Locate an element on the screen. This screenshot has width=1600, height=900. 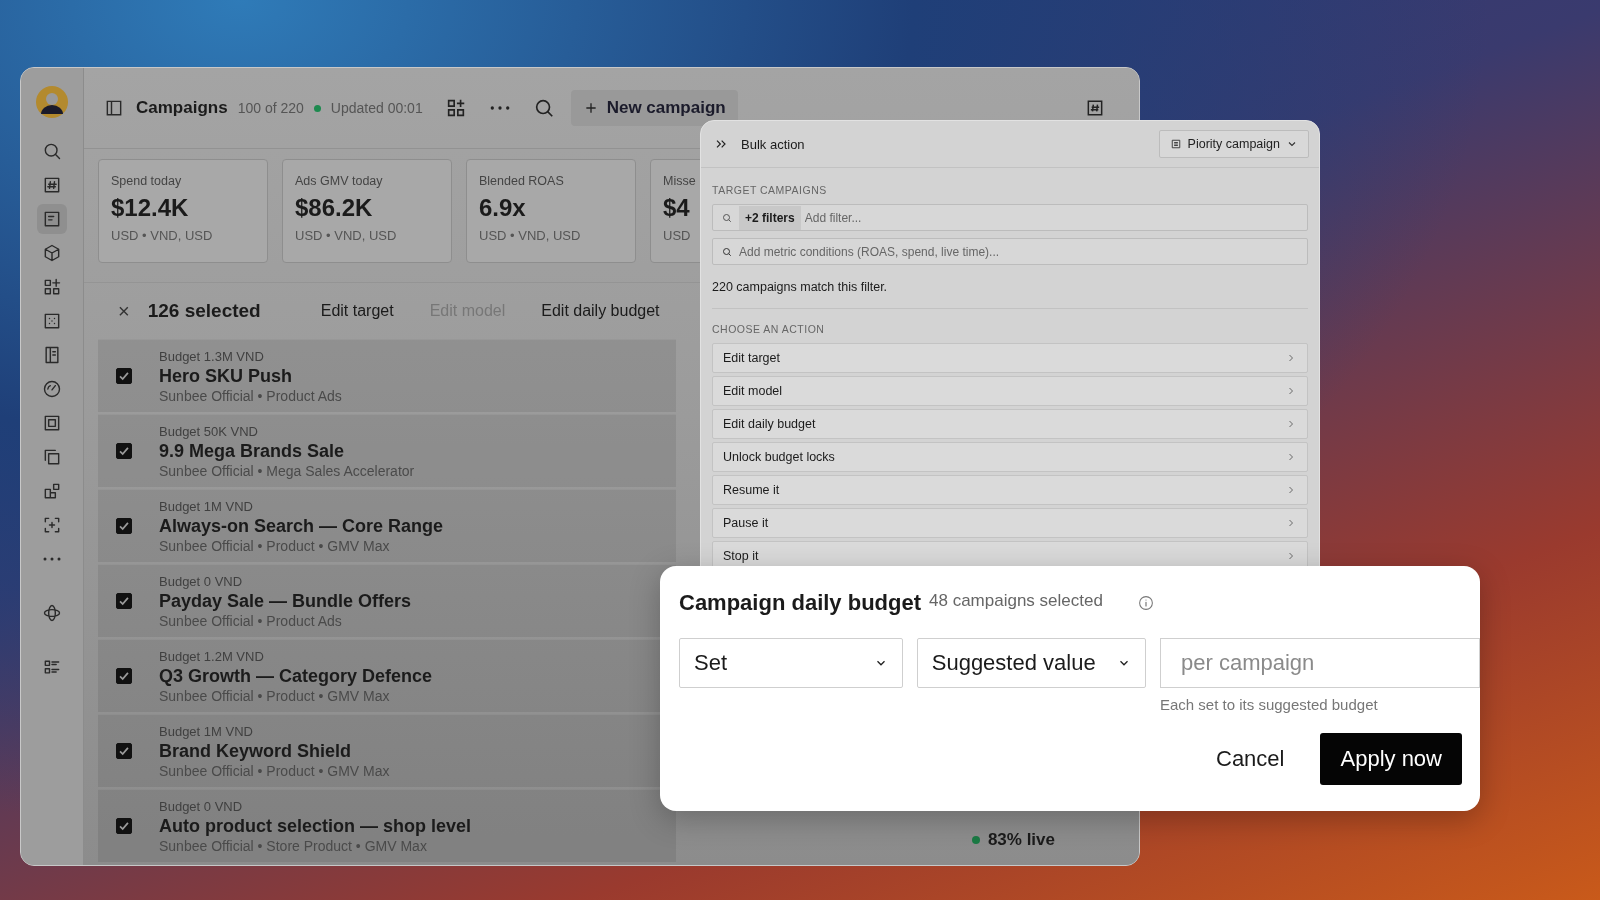
metric-label: Spend today is located at coordinates (146, 181).